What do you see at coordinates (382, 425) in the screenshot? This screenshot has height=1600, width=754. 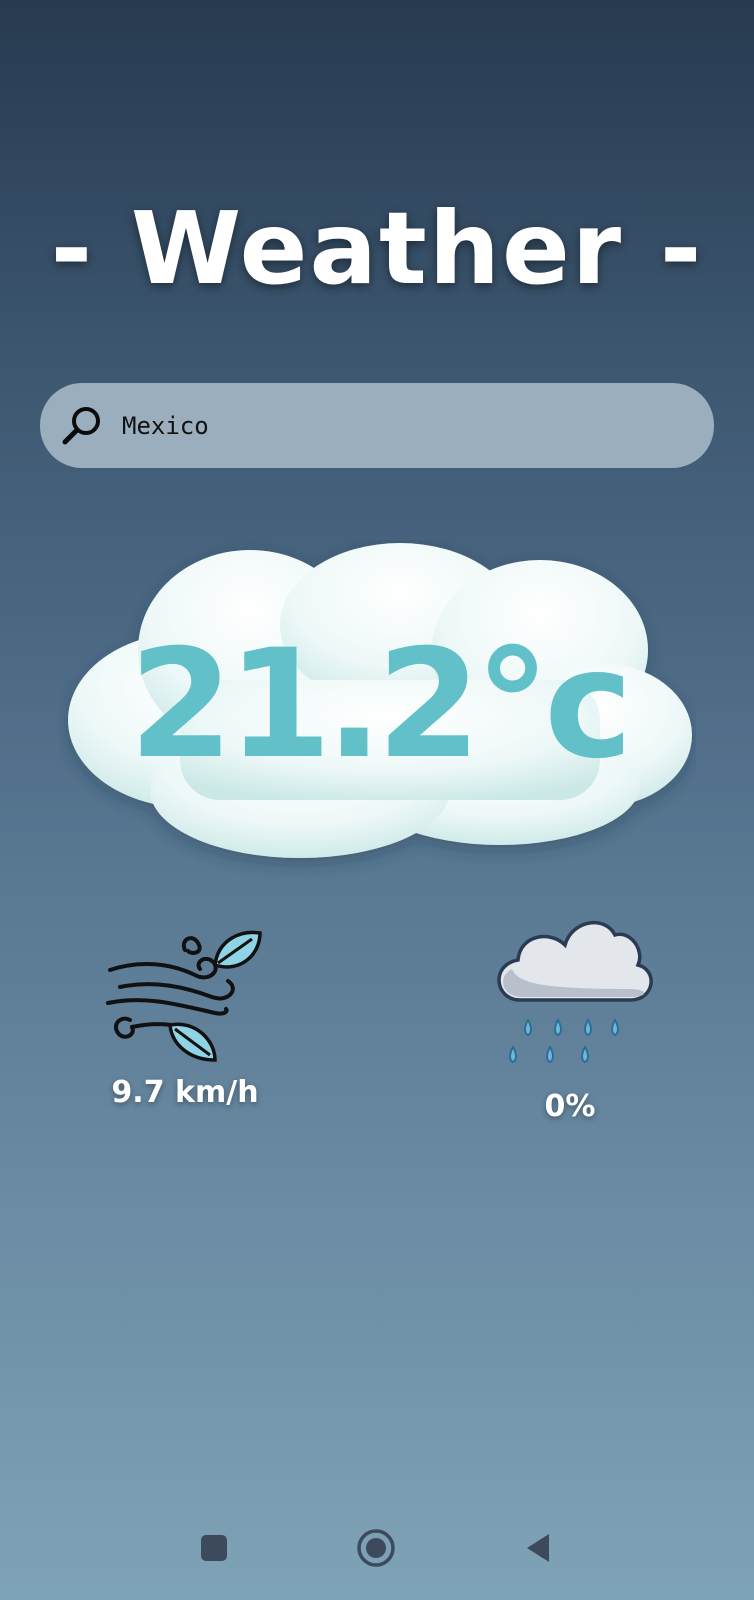 I see `search-input` at bounding box center [382, 425].